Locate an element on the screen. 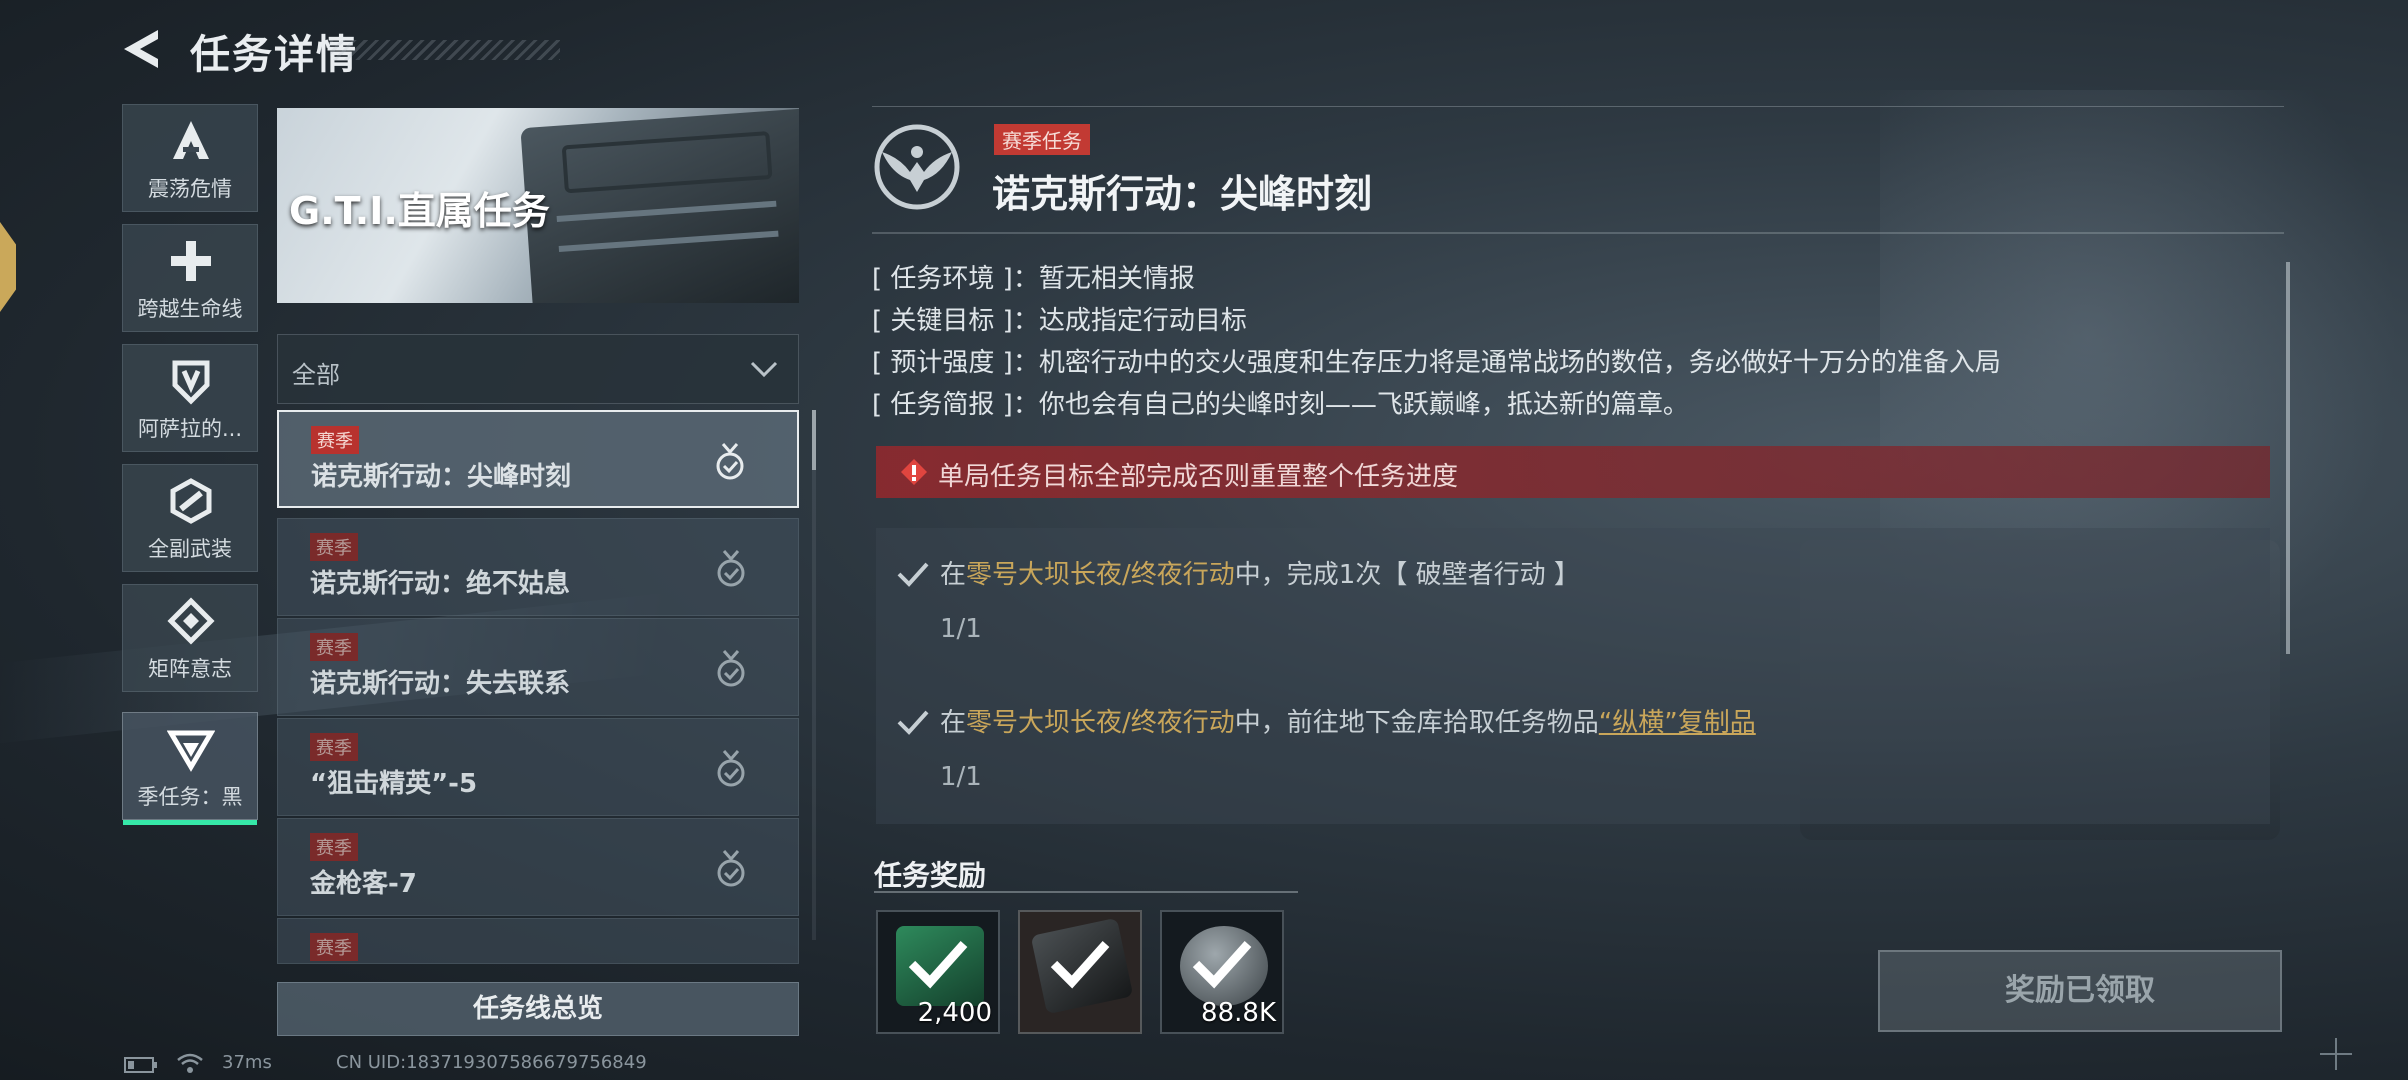 The image size is (2408, 1080). category-label: 季任务：黑 is located at coordinates (190, 797).